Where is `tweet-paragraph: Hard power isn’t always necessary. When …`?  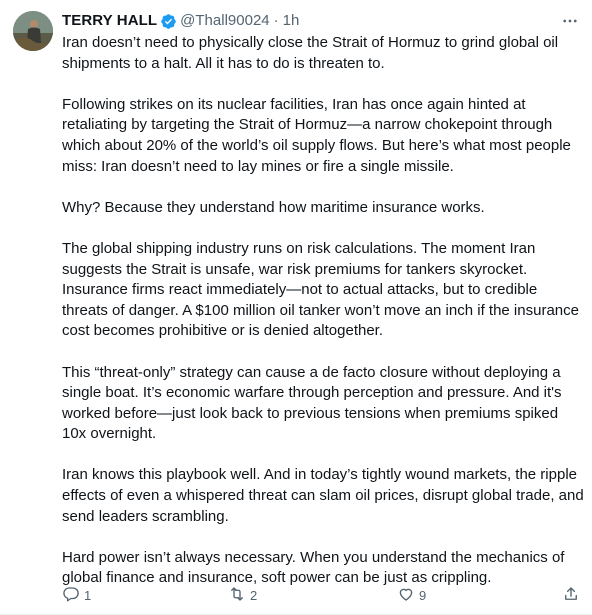
tweet-paragraph: Hard power isn’t always necessary. When … is located at coordinates (313, 567).